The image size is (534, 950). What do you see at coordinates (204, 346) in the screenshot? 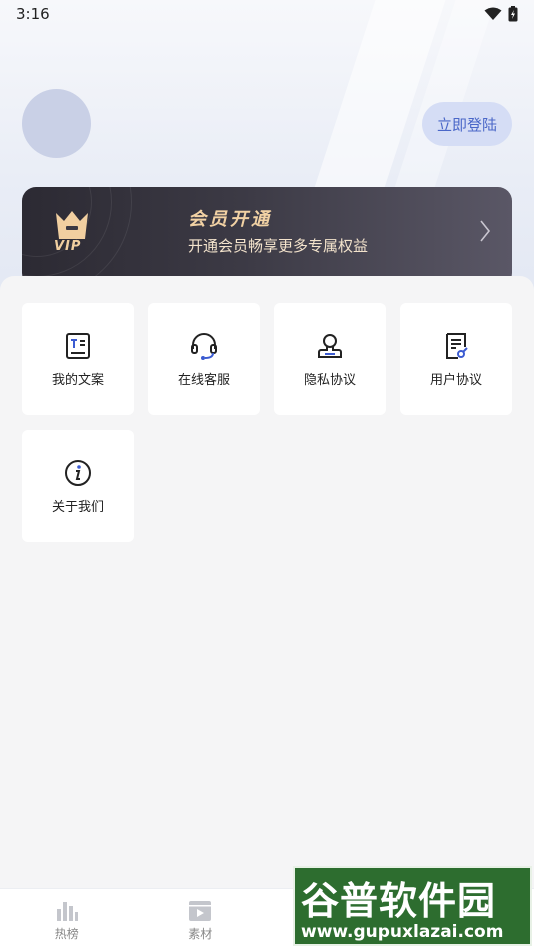
I see `headset-icon` at bounding box center [204, 346].